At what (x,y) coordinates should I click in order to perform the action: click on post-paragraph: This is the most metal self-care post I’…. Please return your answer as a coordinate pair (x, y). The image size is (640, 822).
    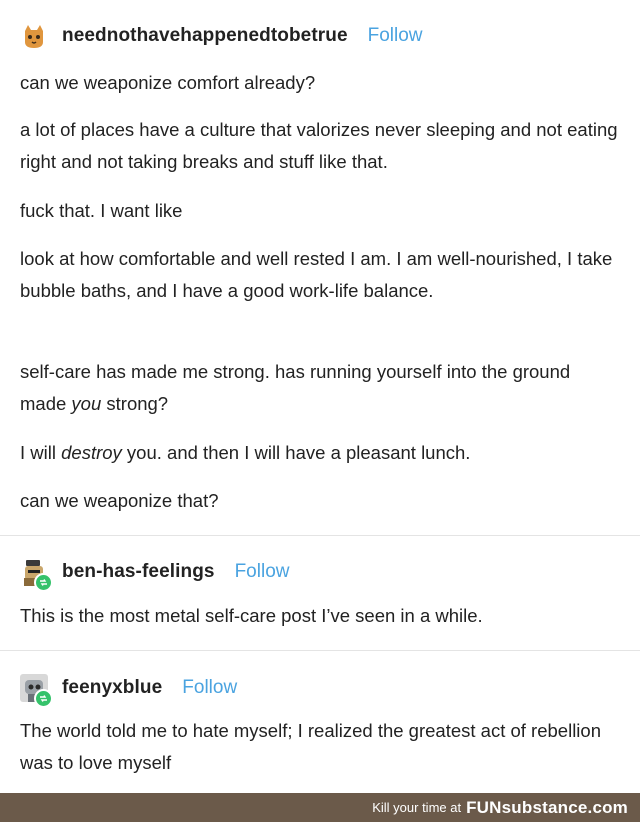
    Looking at the image, I should click on (251, 615).